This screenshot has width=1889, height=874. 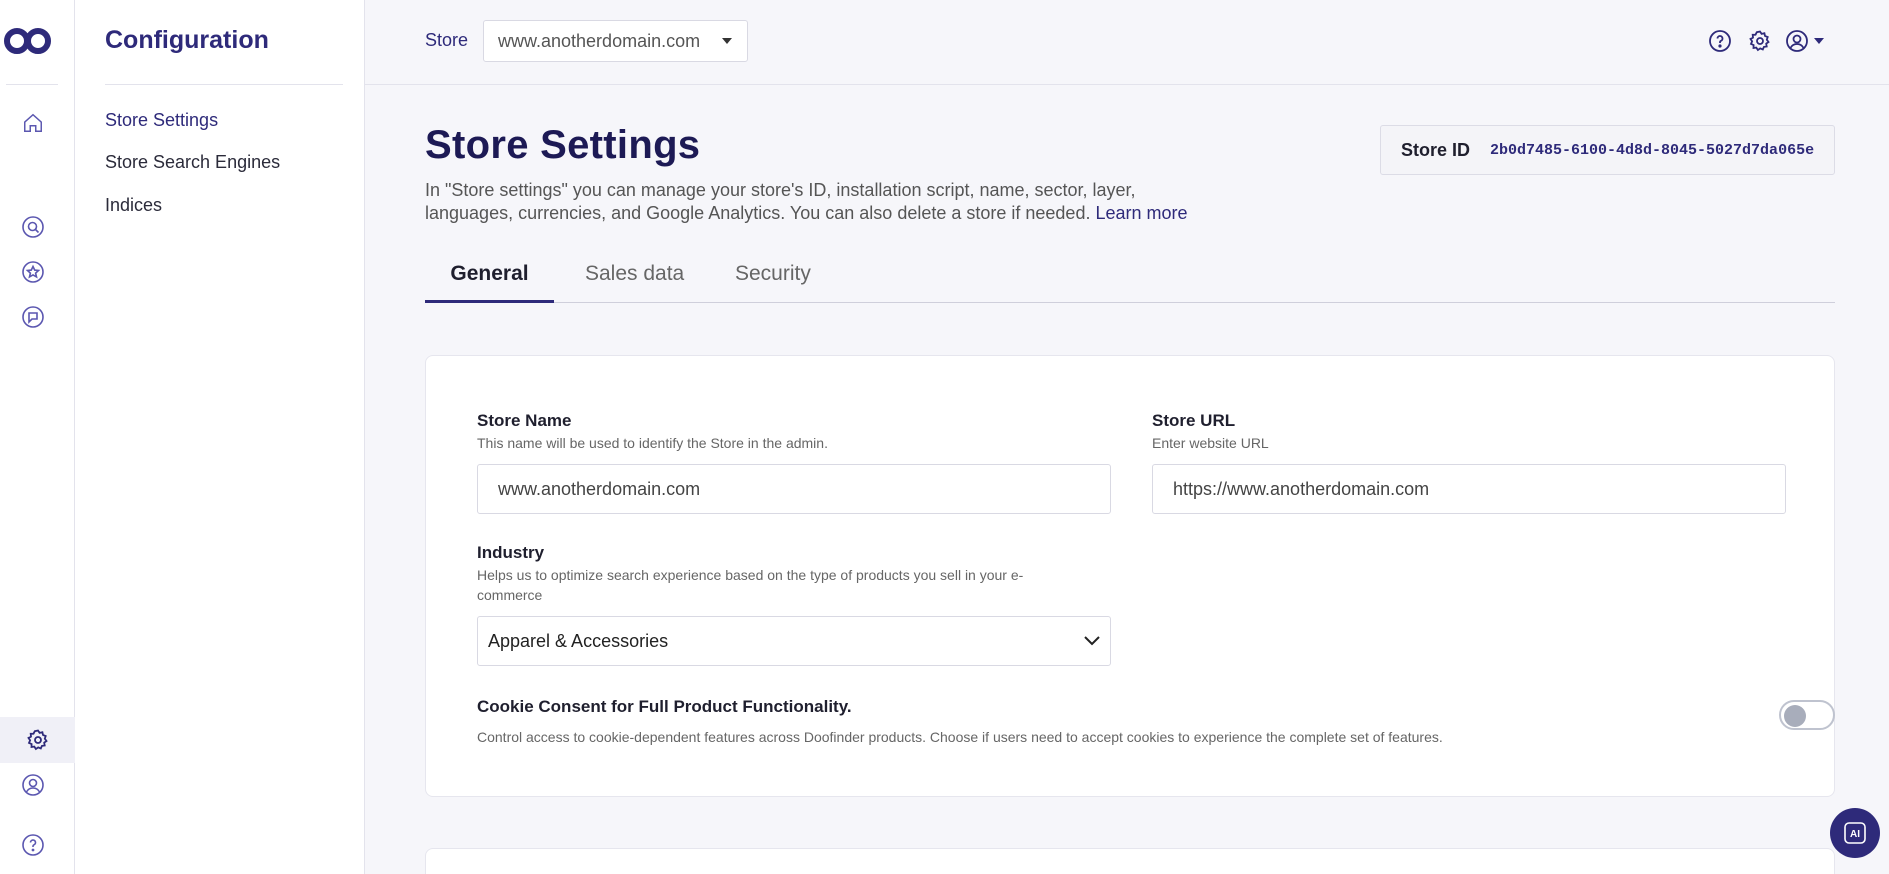 I want to click on store-id-label: Store ID, so click(x=1436, y=149).